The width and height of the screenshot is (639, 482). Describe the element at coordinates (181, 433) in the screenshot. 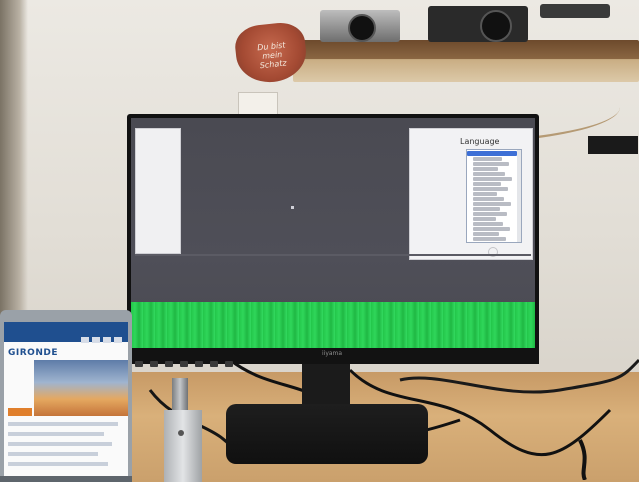

I see `vape-button` at that location.